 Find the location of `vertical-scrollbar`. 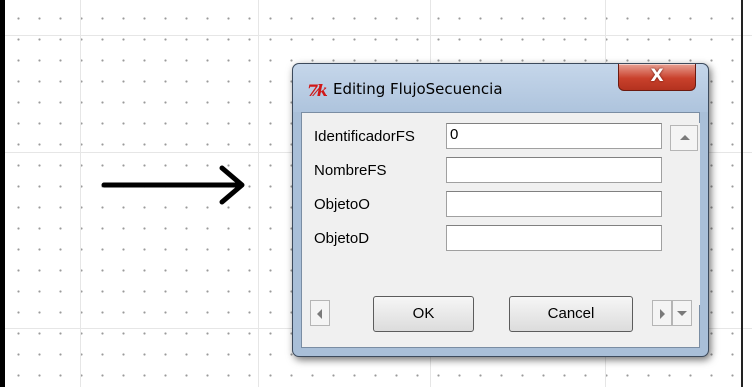

vertical-scrollbar is located at coordinates (683, 214).